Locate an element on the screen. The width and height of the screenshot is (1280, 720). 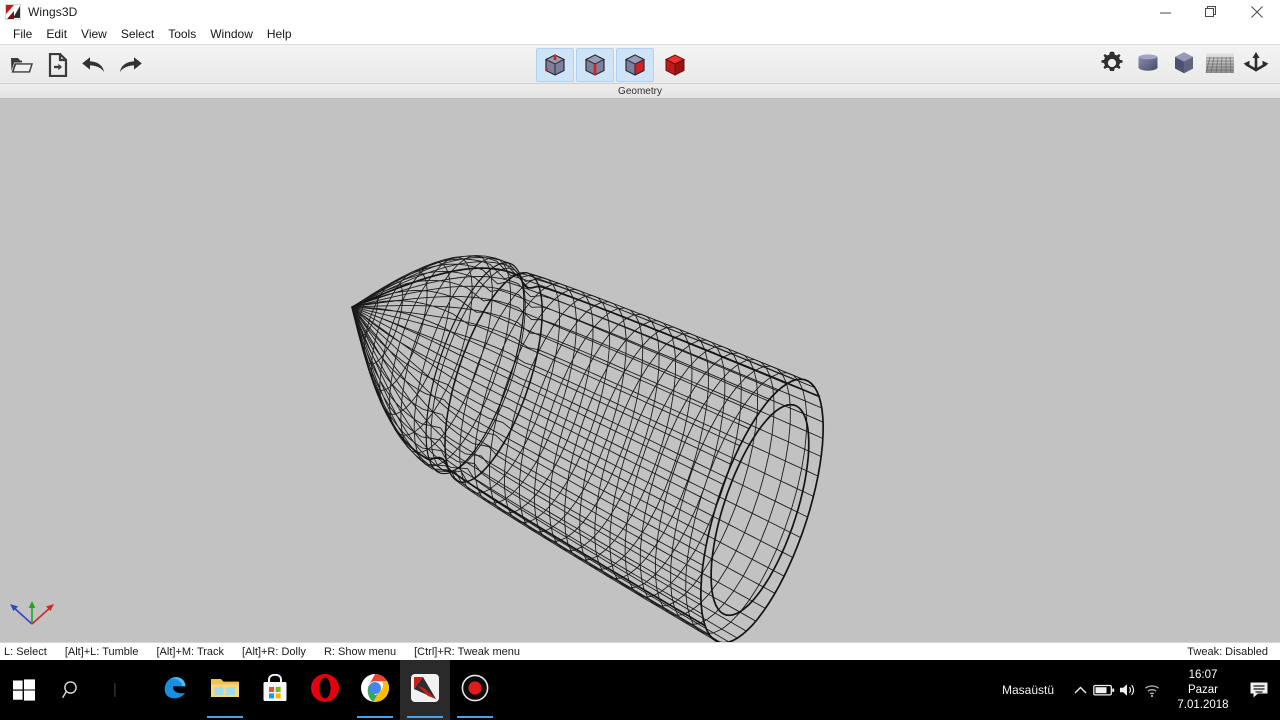
window-controls is located at coordinates (1211, 12).